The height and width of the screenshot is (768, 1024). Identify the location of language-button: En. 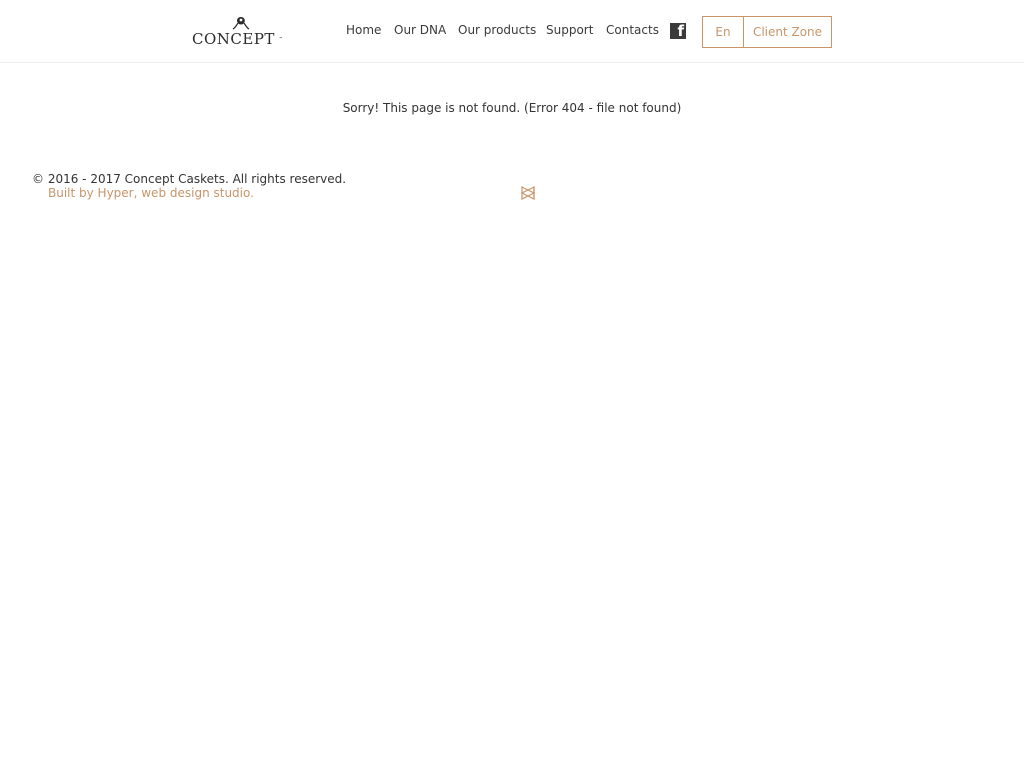
(723, 32).